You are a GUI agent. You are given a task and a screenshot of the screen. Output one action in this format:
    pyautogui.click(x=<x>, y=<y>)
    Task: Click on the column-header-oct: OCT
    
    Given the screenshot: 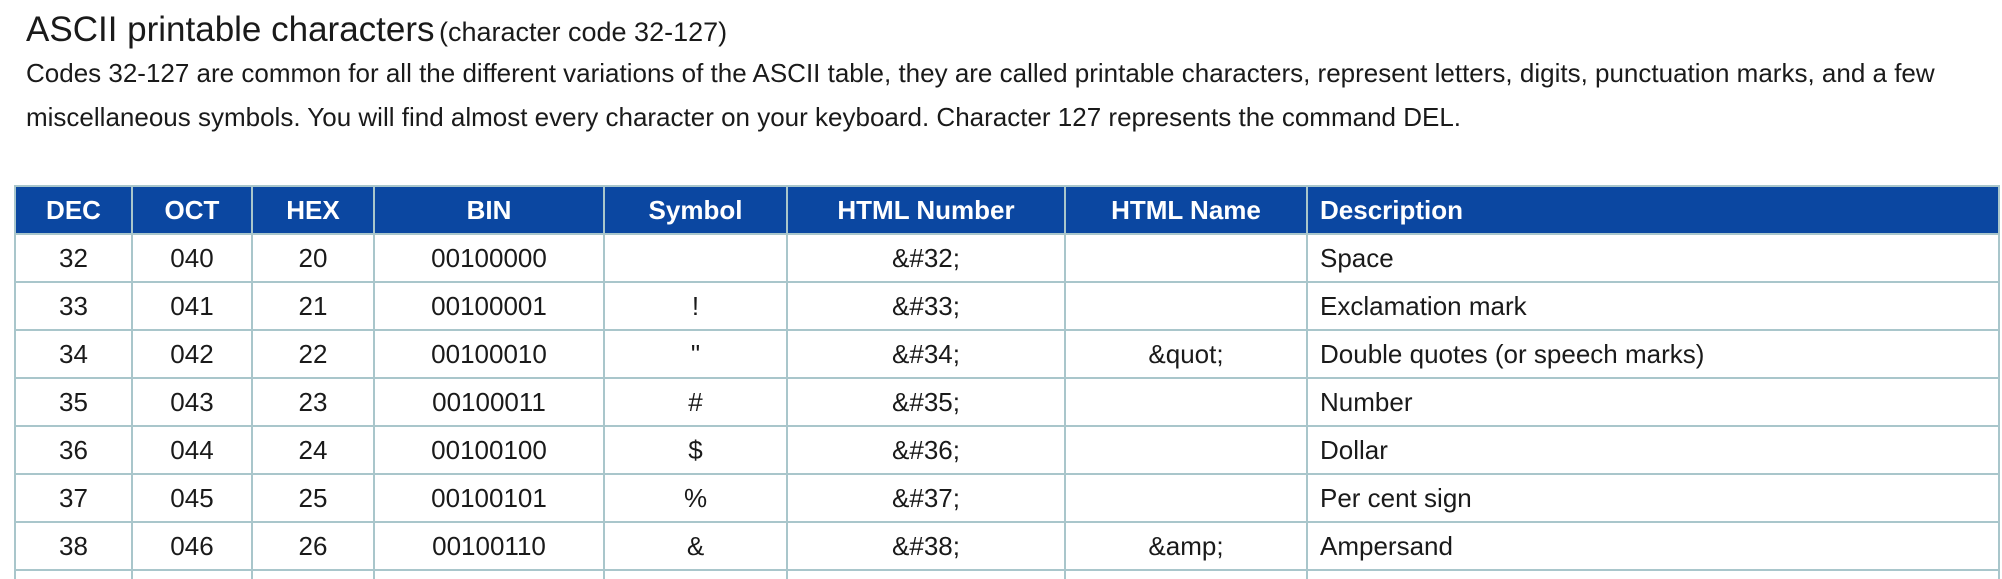 What is the action you would take?
    pyautogui.click(x=192, y=210)
    